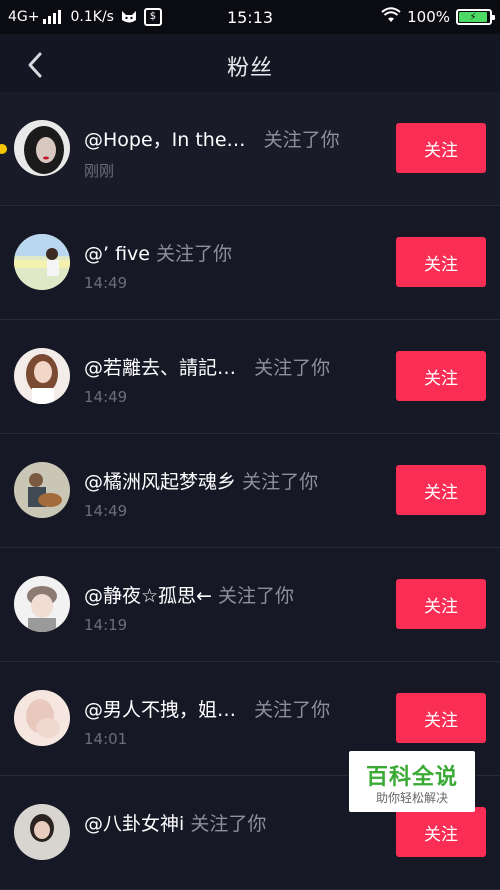 This screenshot has height=890, width=500. I want to click on status-right: 100% ⚡, so click(438, 17).